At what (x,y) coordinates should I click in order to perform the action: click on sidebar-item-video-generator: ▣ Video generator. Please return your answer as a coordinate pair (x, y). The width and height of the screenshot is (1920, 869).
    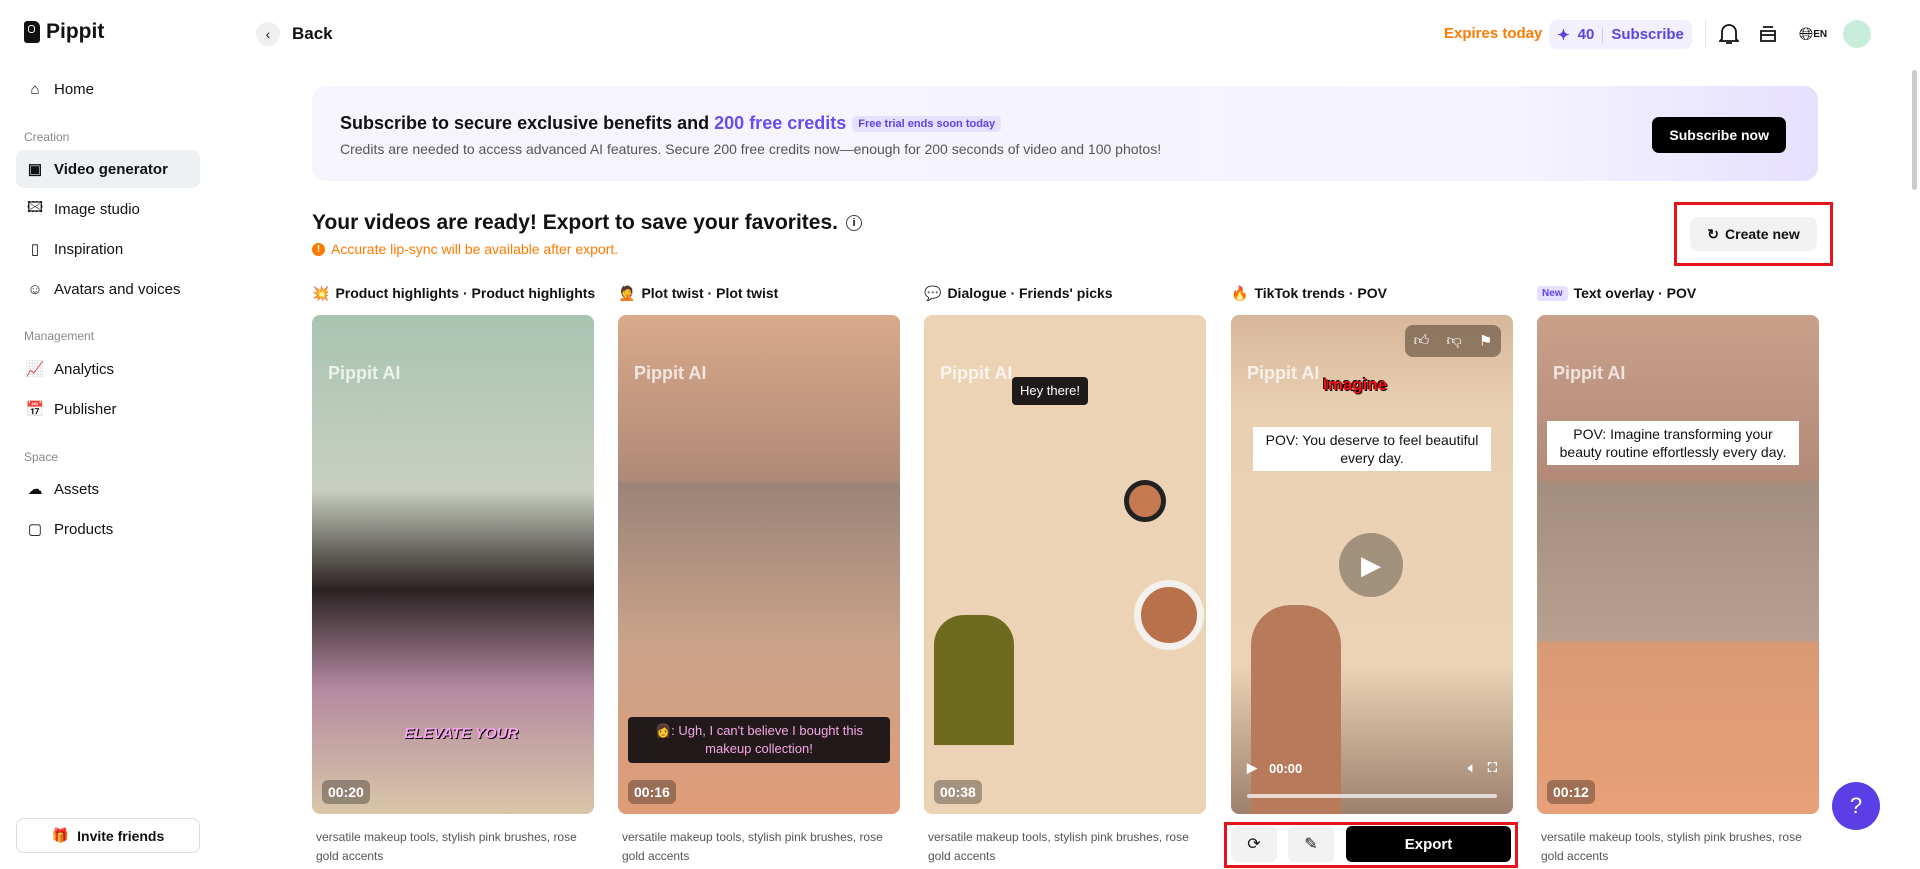
    Looking at the image, I should click on (108, 169).